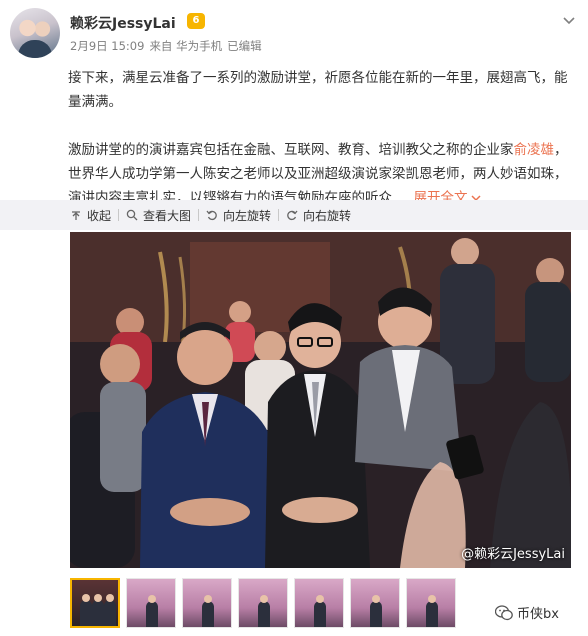  Describe the element at coordinates (132, 215) in the screenshot. I see `search-icon` at that location.